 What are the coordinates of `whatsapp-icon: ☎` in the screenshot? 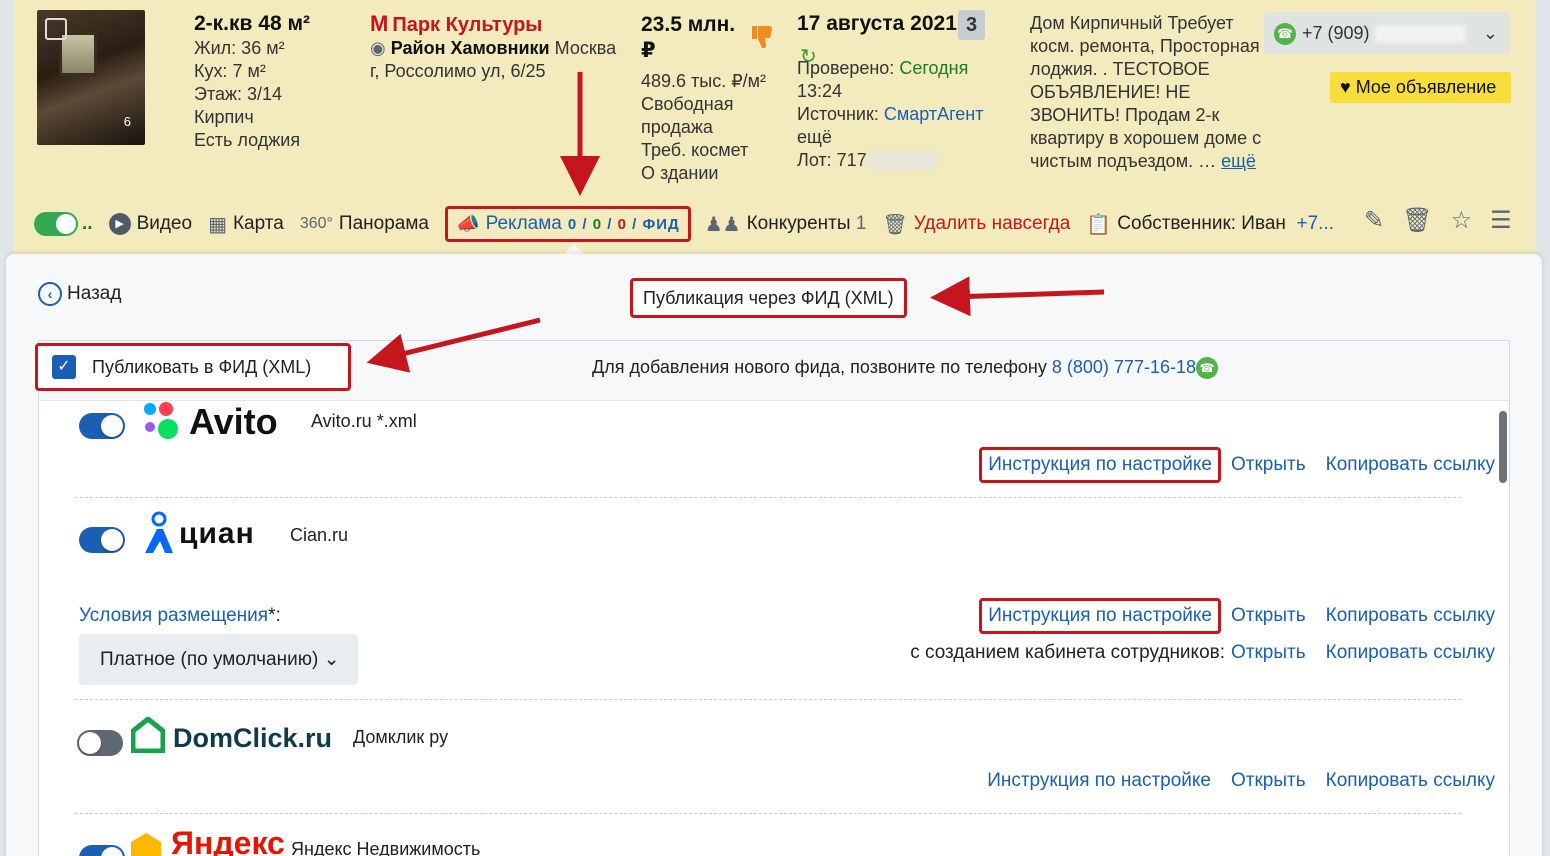 It's located at (1207, 368).